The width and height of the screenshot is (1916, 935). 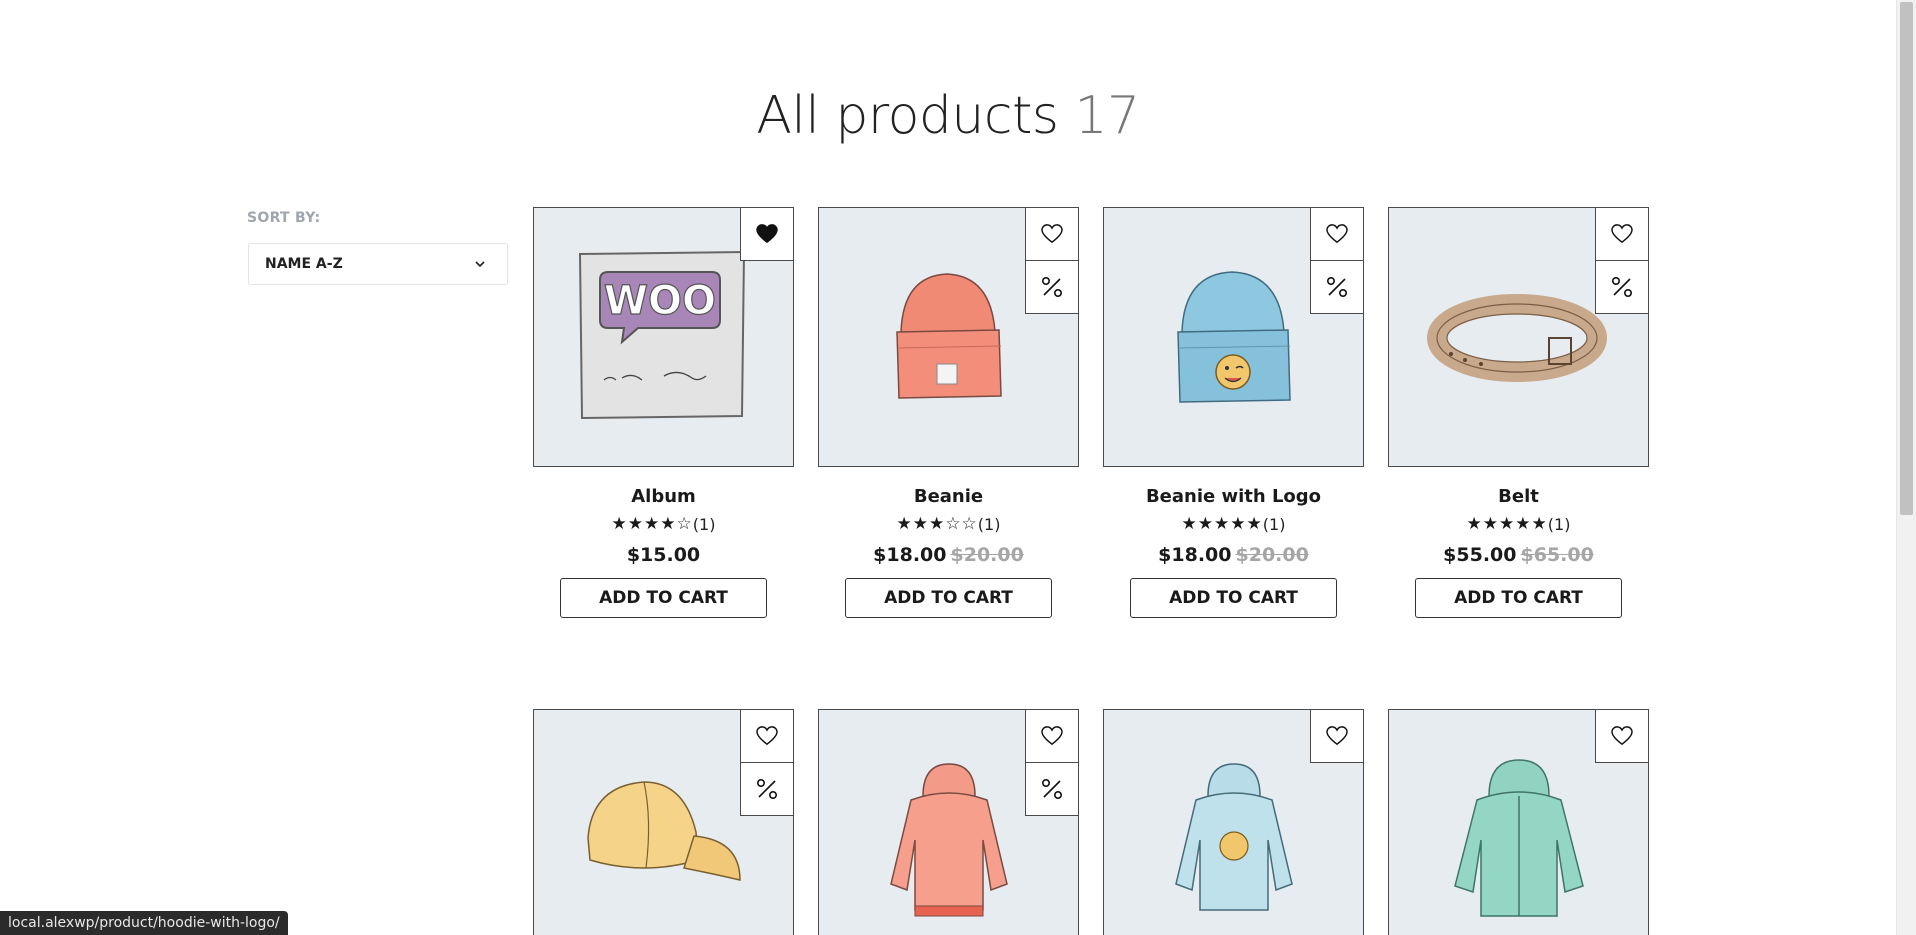 I want to click on product-image-album: WOO, so click(x=663, y=337).